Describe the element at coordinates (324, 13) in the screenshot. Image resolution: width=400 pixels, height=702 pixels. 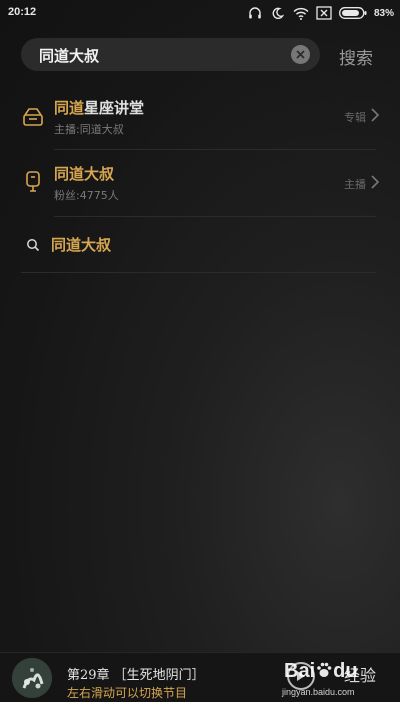
I see `no-sim-icon` at that location.